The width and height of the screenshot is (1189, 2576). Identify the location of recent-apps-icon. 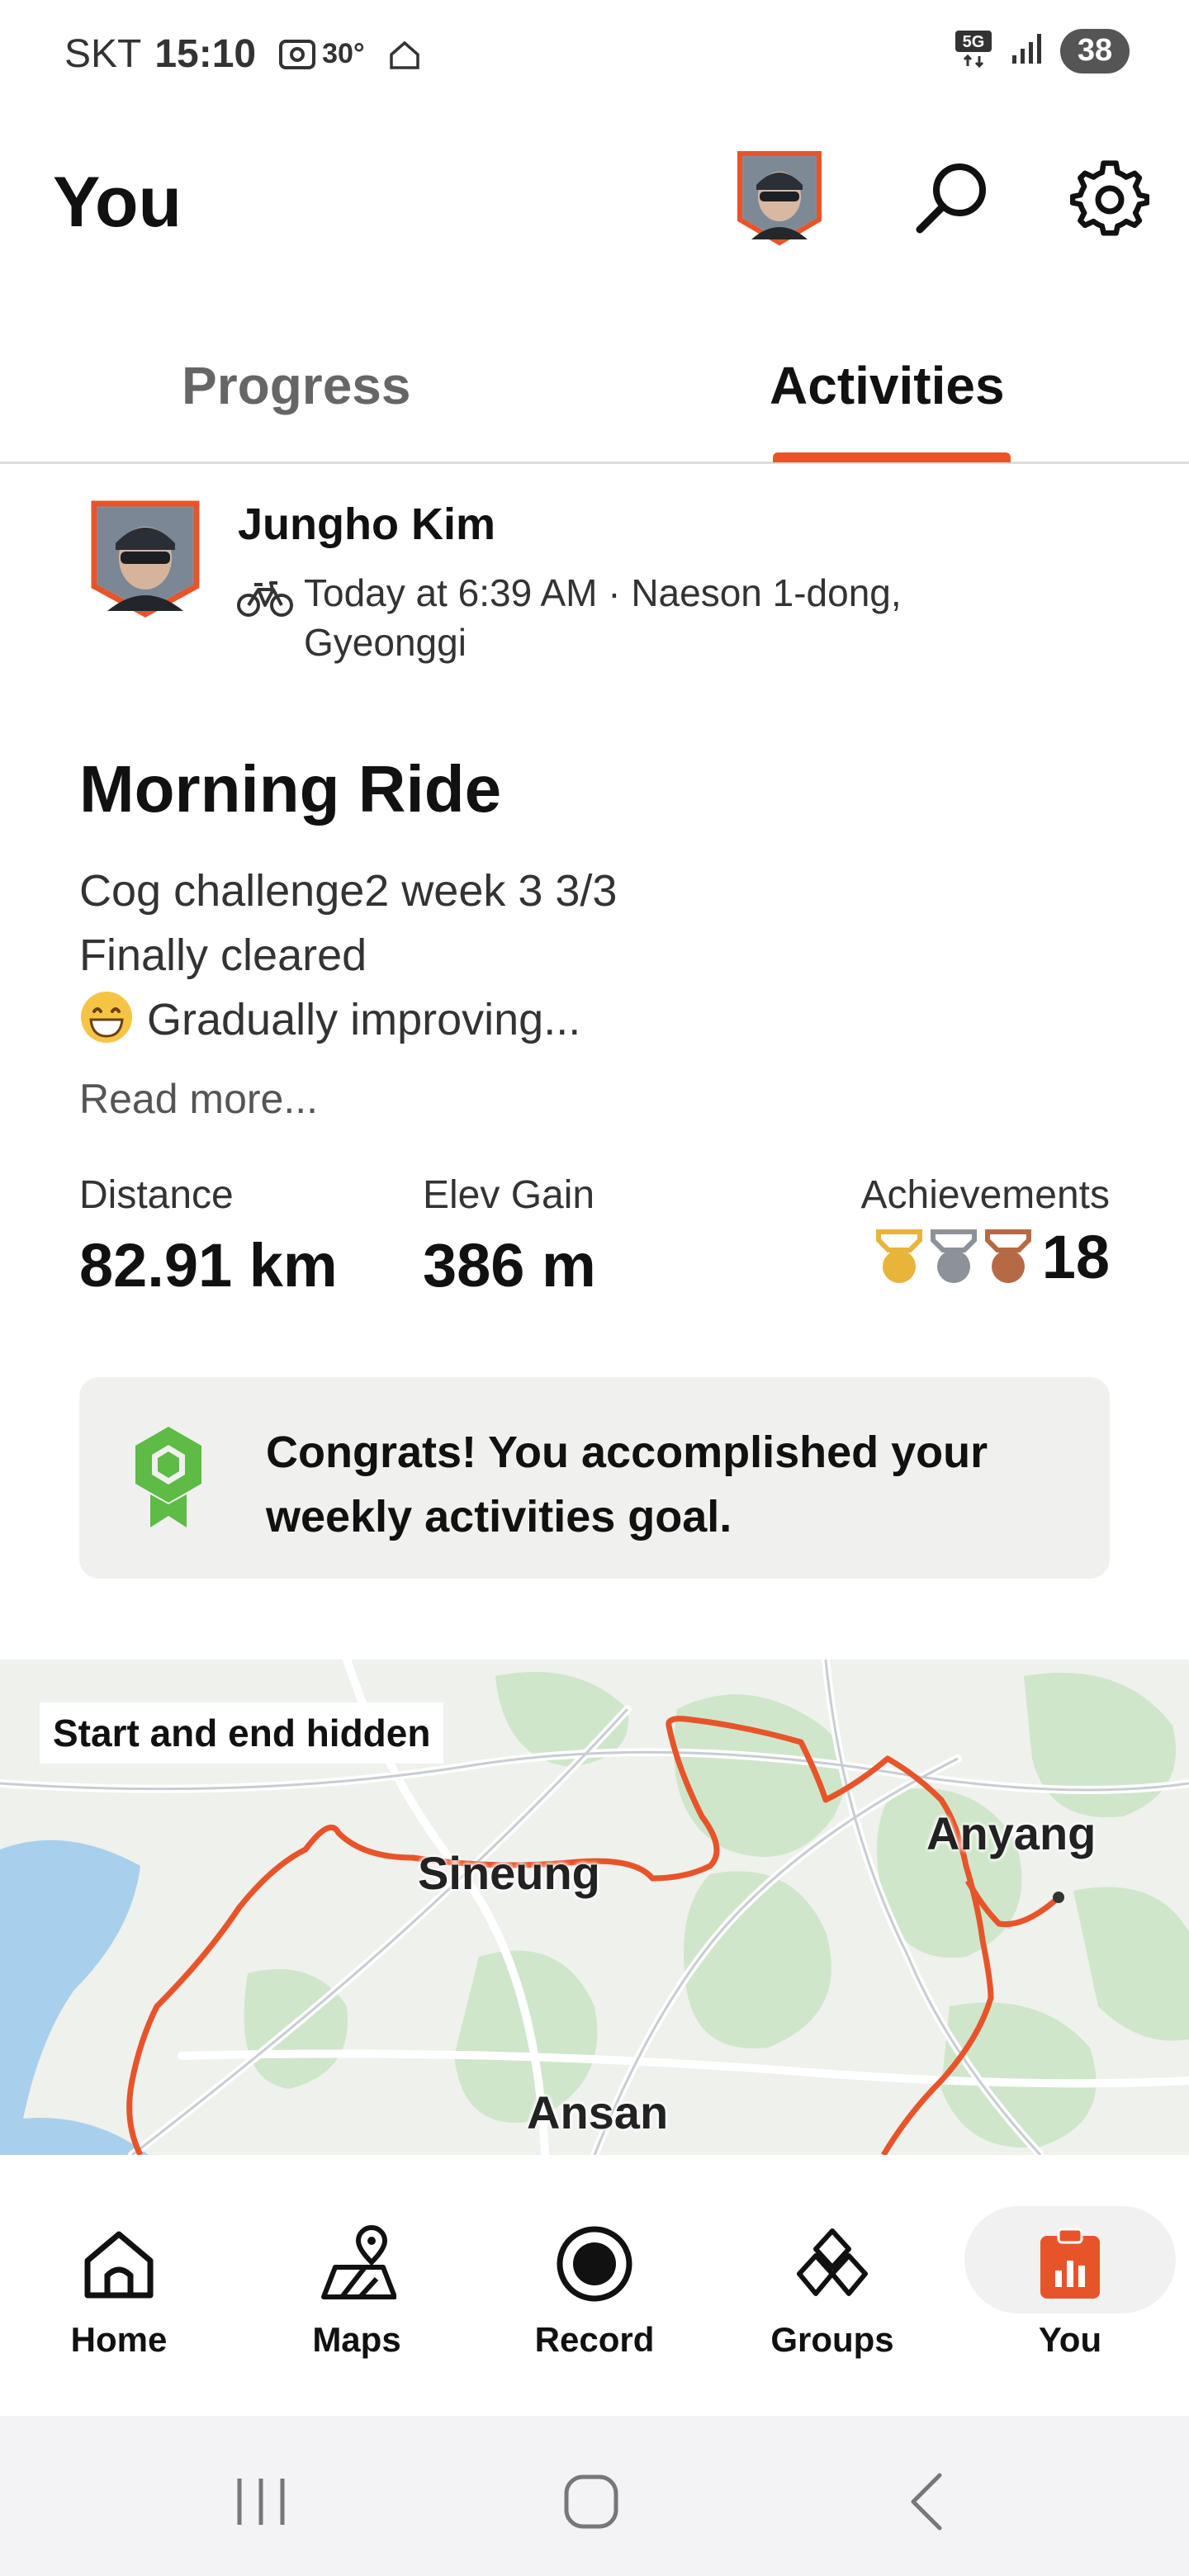
(261, 2502).